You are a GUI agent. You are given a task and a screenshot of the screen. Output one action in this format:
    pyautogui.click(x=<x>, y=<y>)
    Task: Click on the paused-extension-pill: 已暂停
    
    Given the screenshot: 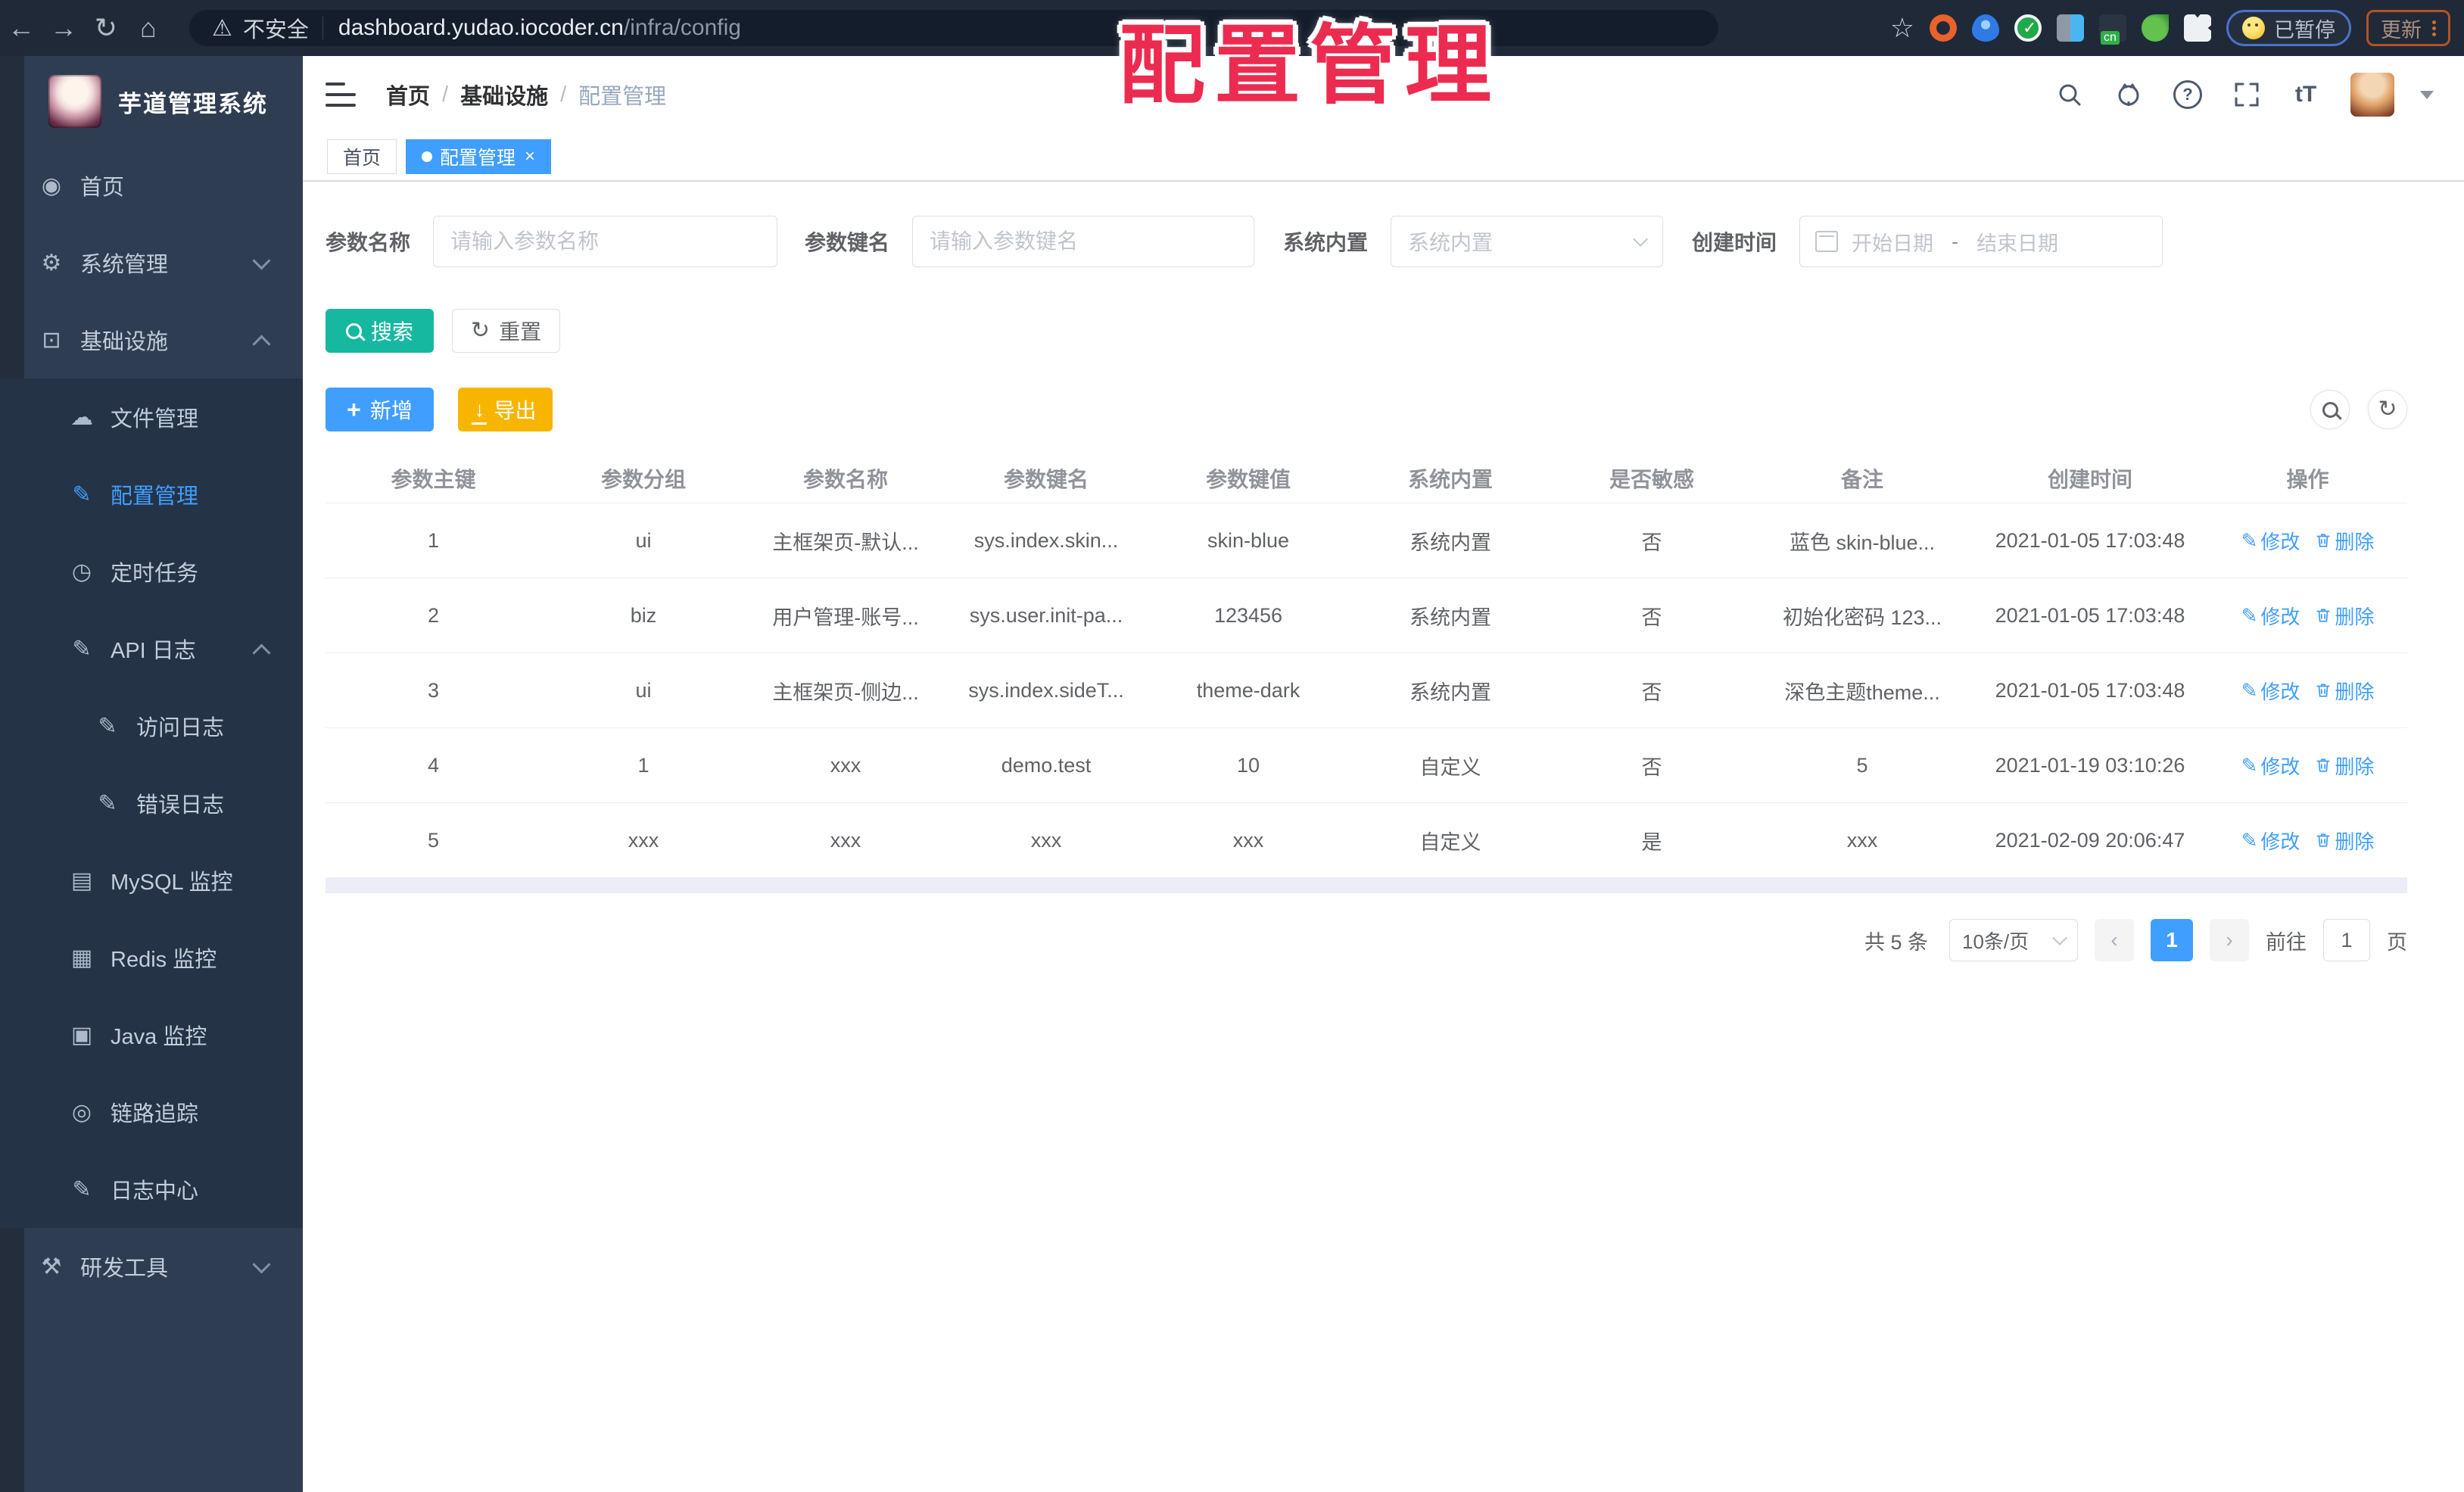 What is the action you would take?
    pyautogui.click(x=2288, y=28)
    